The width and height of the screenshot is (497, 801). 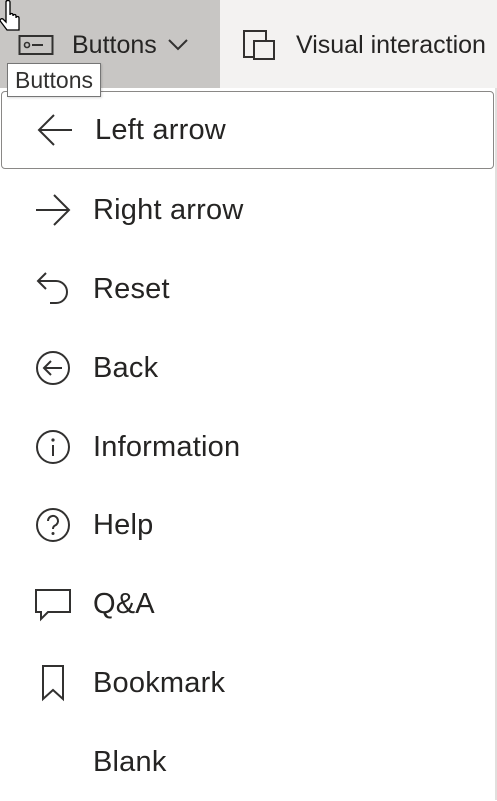 What do you see at coordinates (247, 289) in the screenshot?
I see `menu-item-reset: Reset` at bounding box center [247, 289].